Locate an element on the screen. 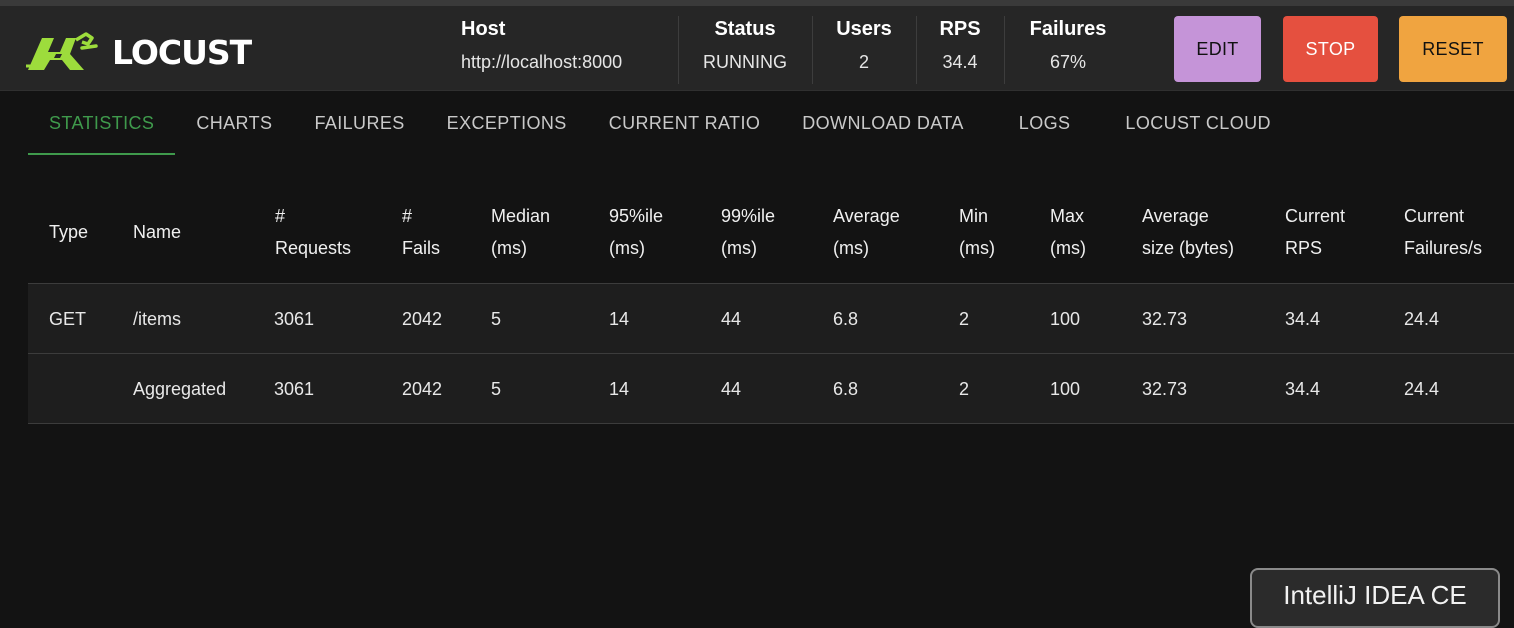  column-header-type: Type is located at coordinates (68, 232).